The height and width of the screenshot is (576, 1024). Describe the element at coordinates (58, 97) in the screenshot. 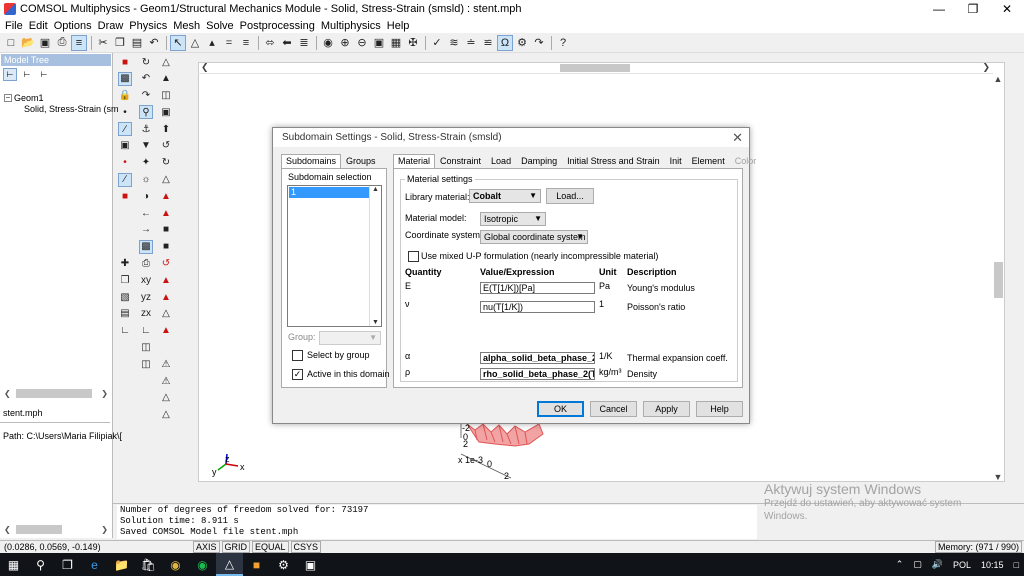

I see `tree-node-geom1: – Geom1` at that location.